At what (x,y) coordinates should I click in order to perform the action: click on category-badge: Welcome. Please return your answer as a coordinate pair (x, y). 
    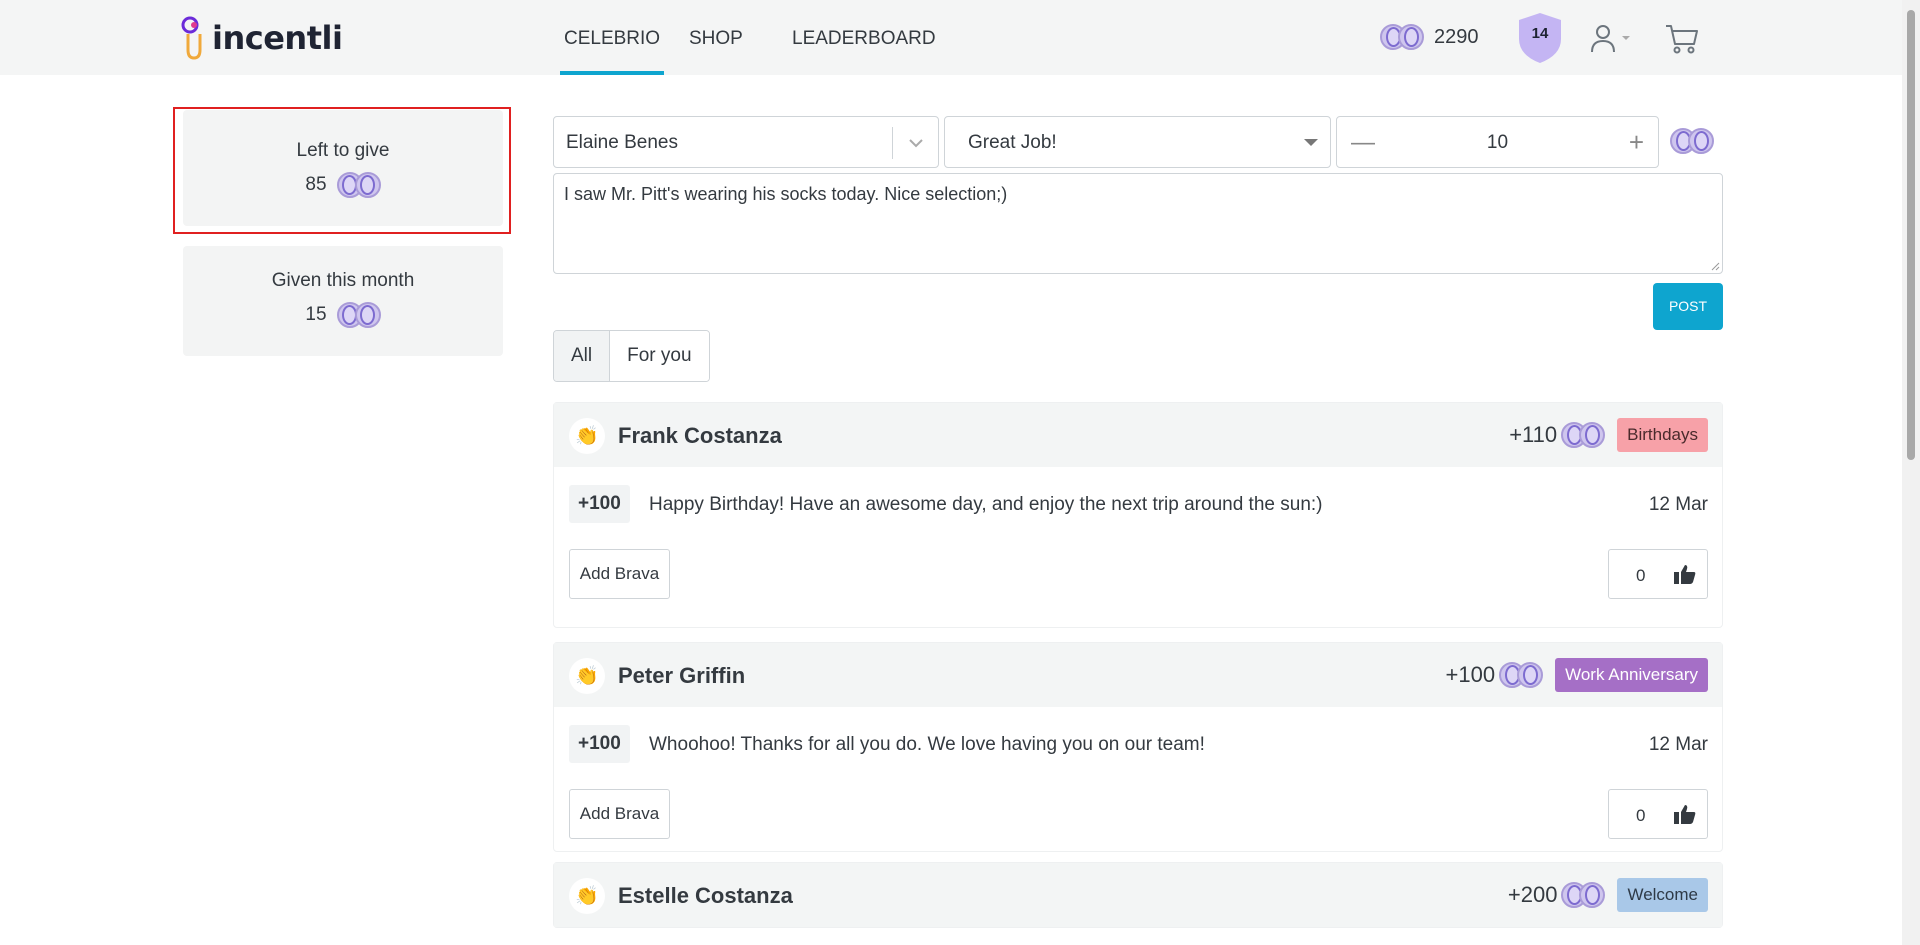
    Looking at the image, I should click on (1662, 895).